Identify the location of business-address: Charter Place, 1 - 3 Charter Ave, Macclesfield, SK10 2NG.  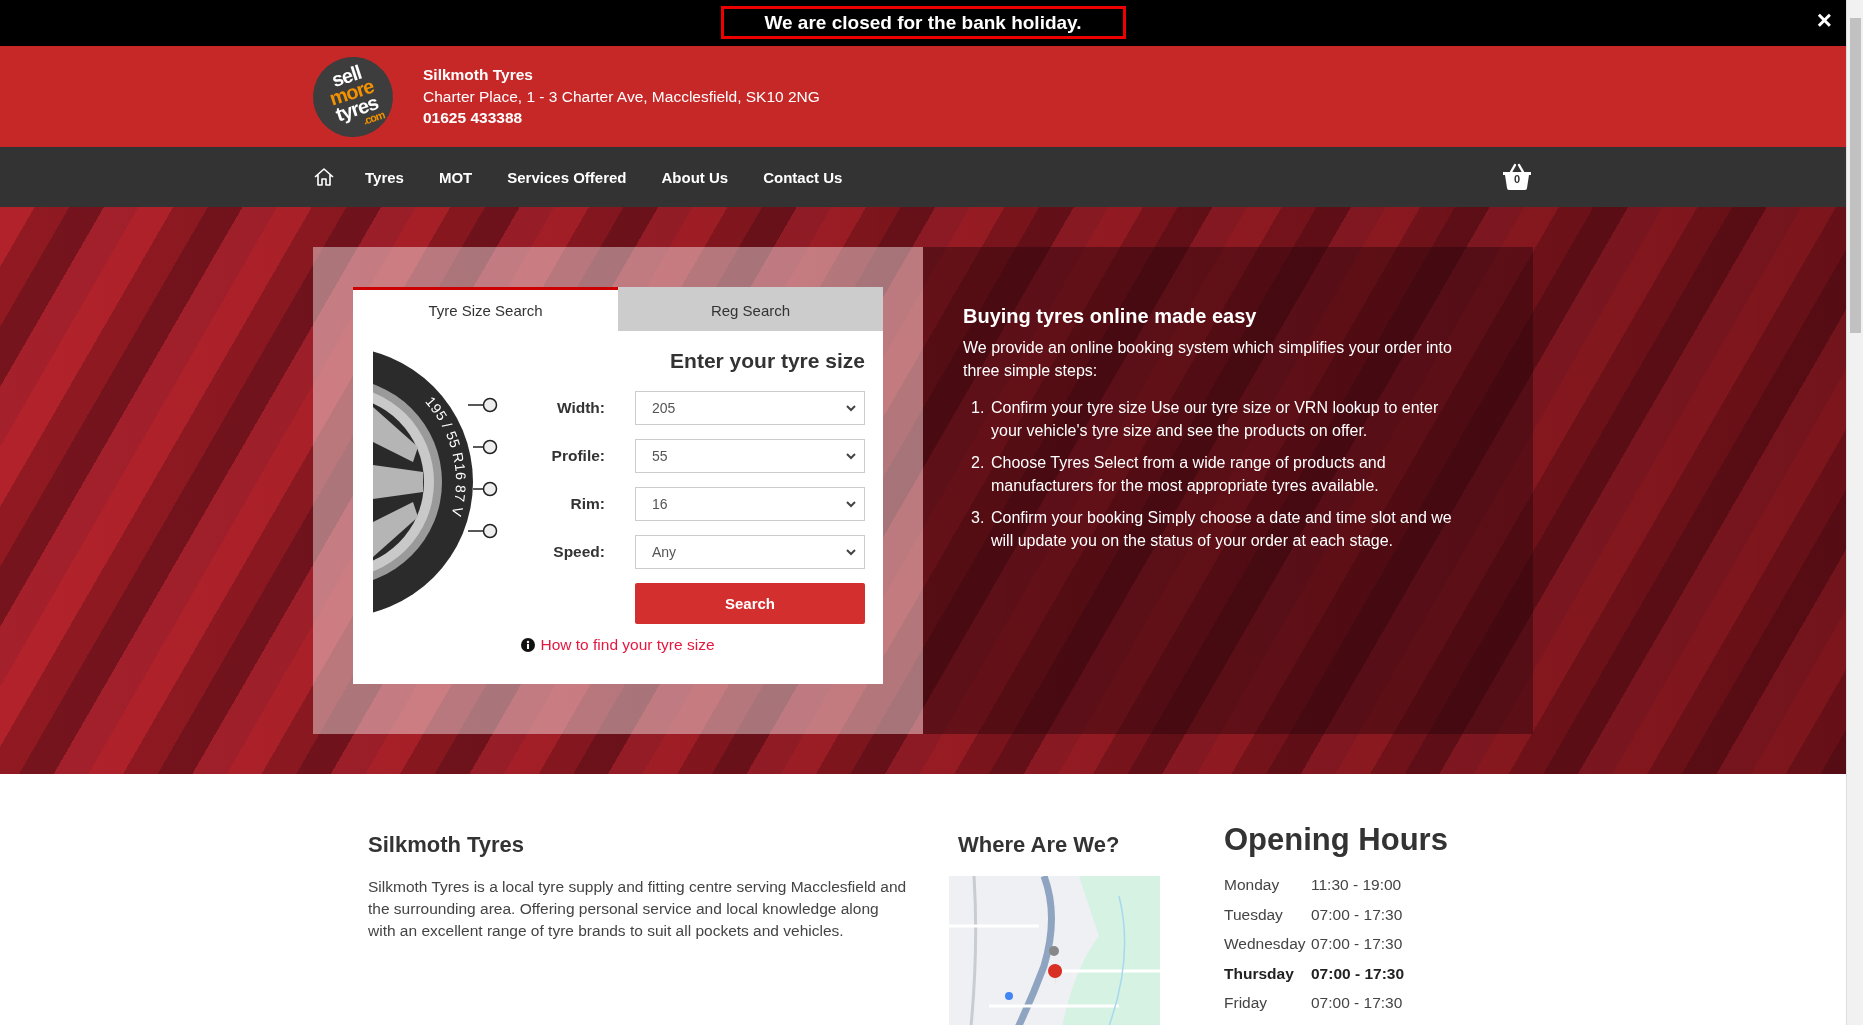
(621, 96).